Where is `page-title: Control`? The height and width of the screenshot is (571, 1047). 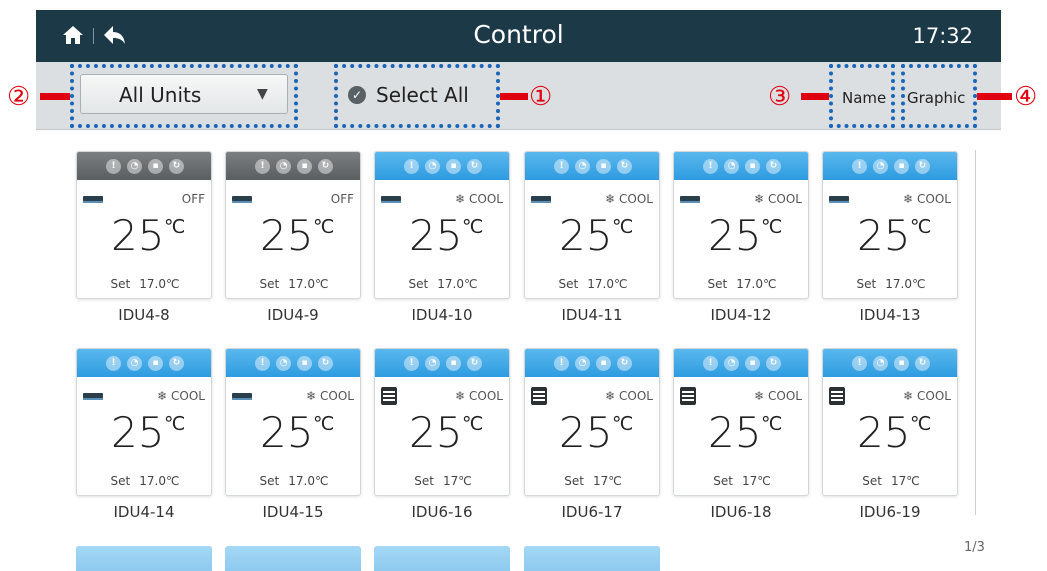 page-title: Control is located at coordinates (518, 34).